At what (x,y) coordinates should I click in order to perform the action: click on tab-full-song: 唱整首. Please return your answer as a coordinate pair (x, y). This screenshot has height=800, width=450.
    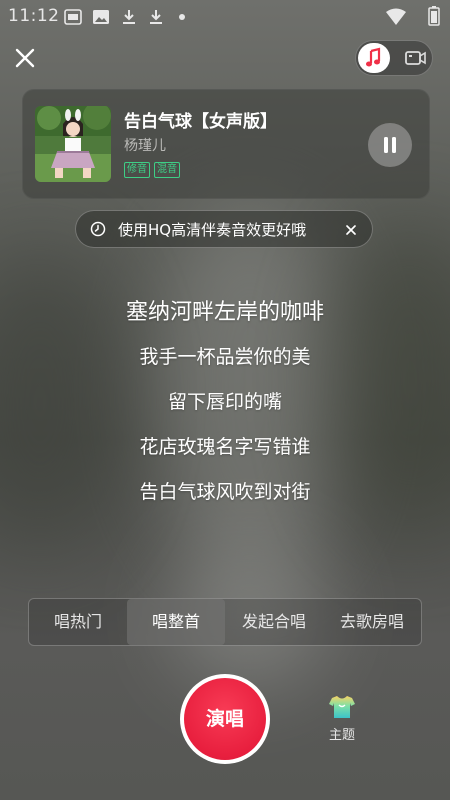
    Looking at the image, I should click on (176, 622).